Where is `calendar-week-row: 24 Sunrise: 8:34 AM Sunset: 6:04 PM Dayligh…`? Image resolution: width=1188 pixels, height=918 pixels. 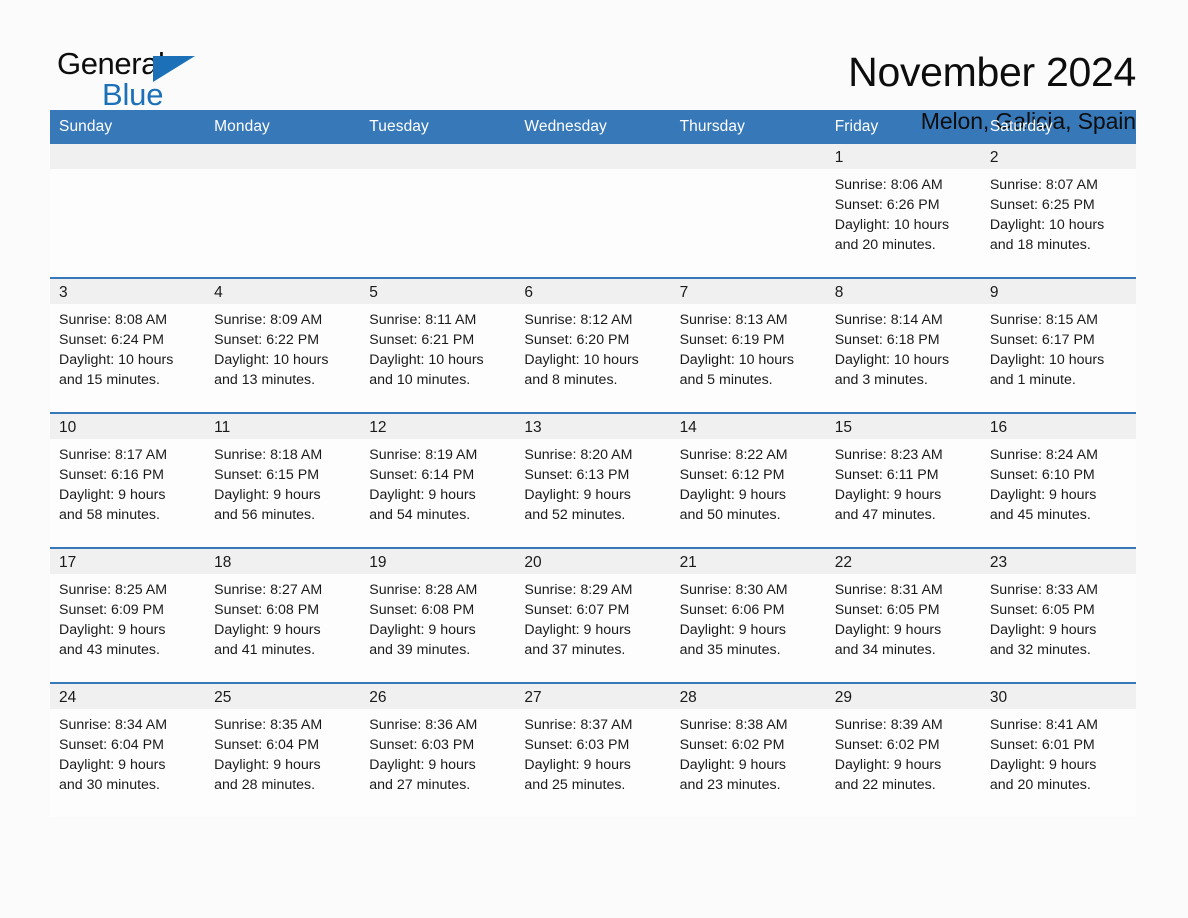 calendar-week-row: 24 Sunrise: 8:34 AM Sunset: 6:04 PM Dayligh… is located at coordinates (593, 749).